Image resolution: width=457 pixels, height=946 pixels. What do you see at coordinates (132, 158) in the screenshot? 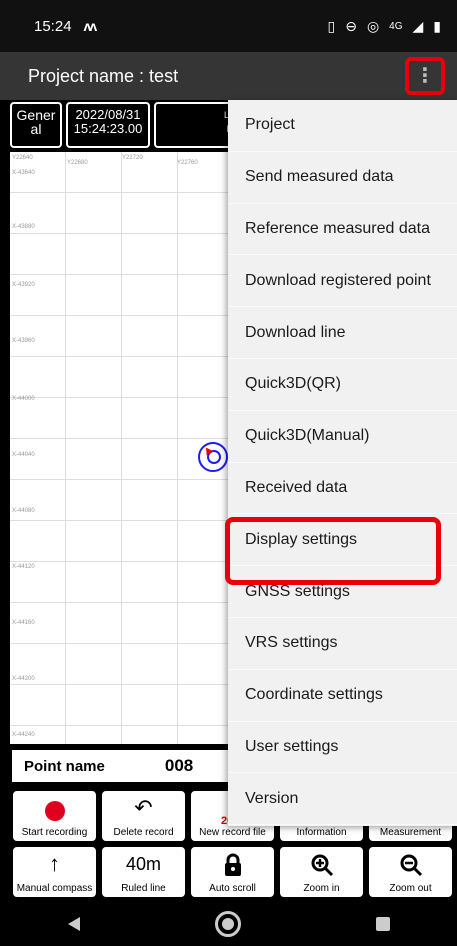
I see `x-label: Y22720` at bounding box center [132, 158].